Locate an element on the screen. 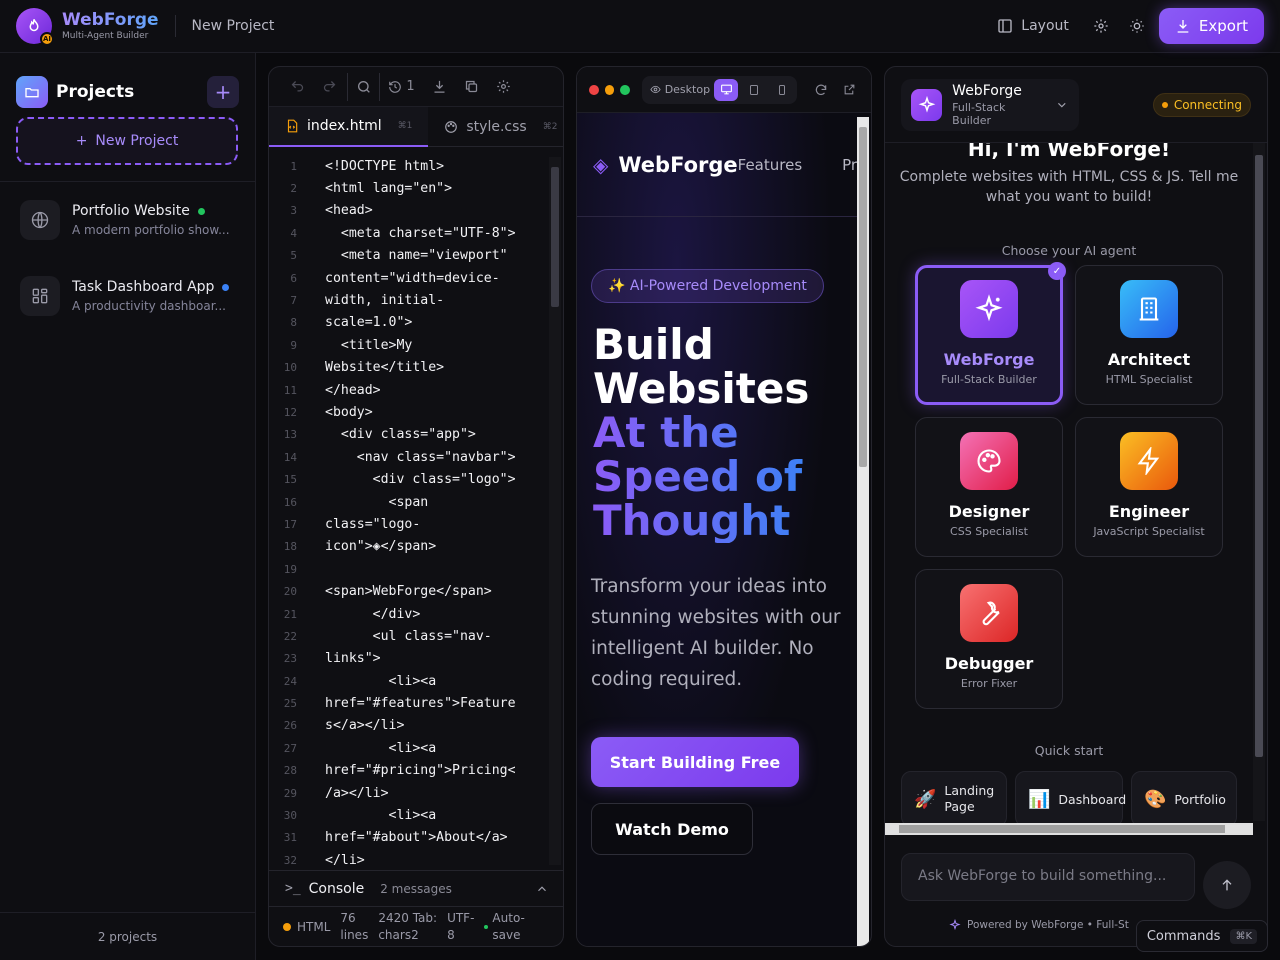 The height and width of the screenshot is (960, 1280). code-line: 32 </li> is located at coordinates (409, 858).